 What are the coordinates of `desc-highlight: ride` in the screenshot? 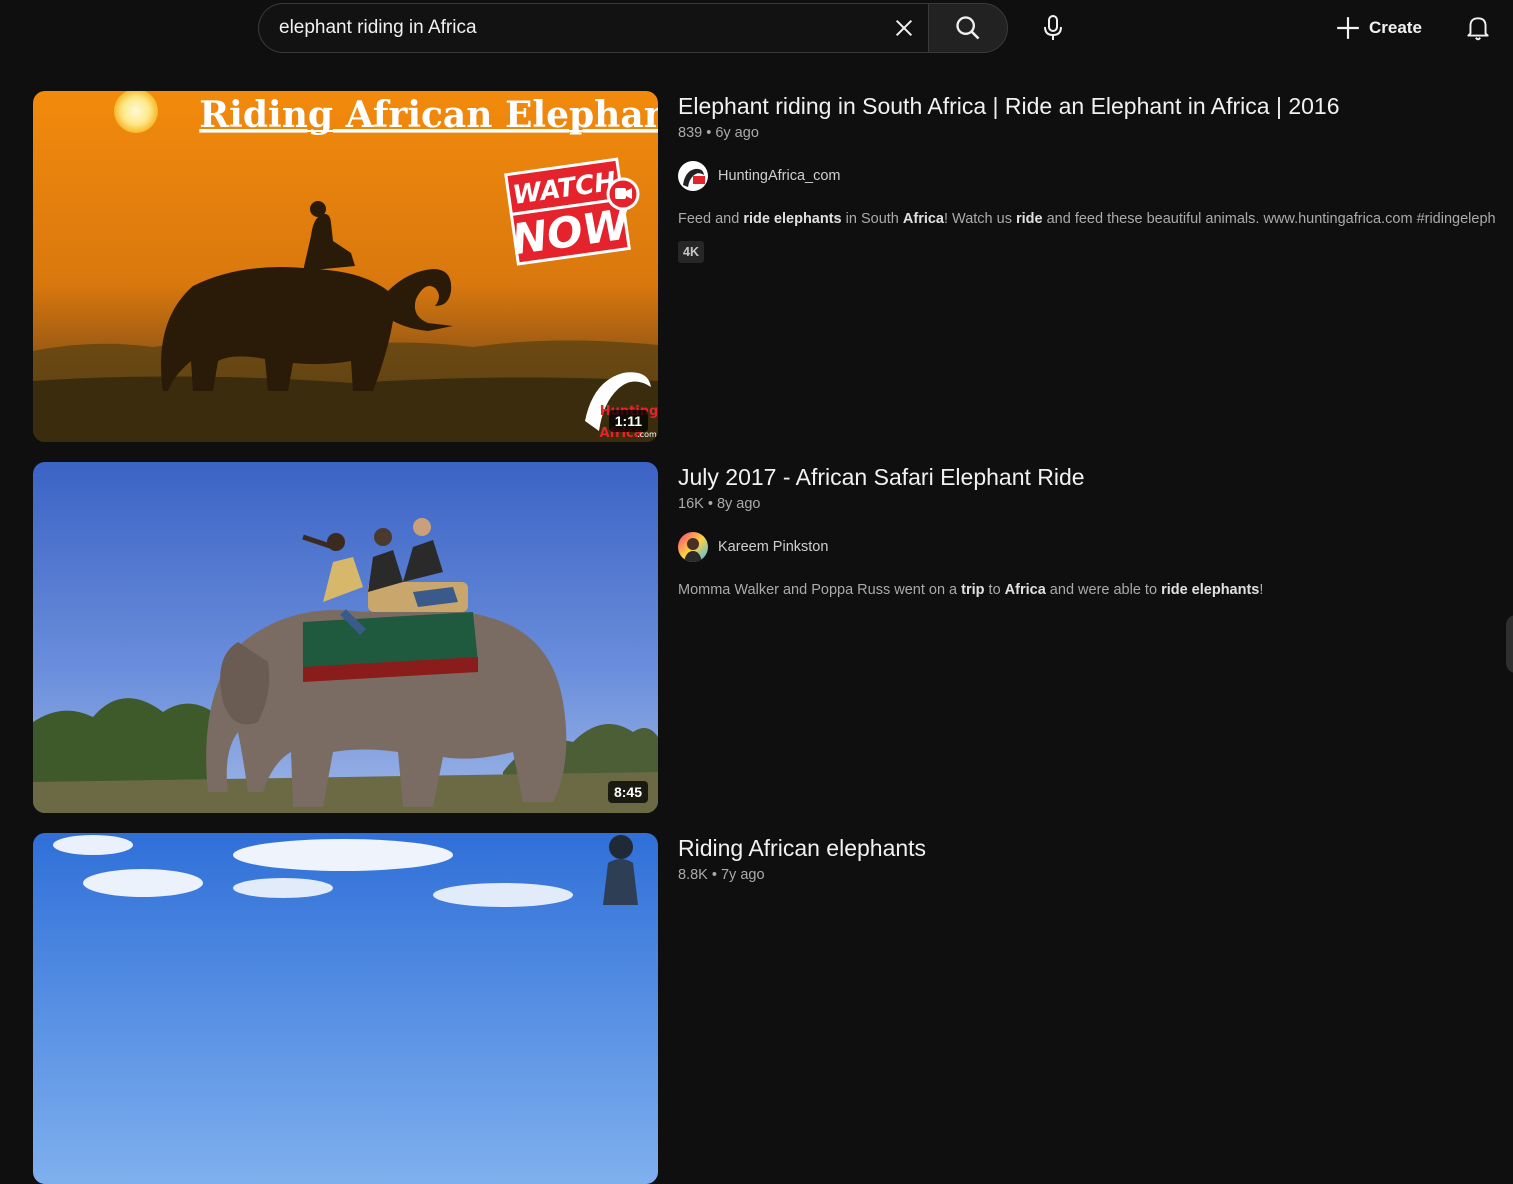 It's located at (1029, 219).